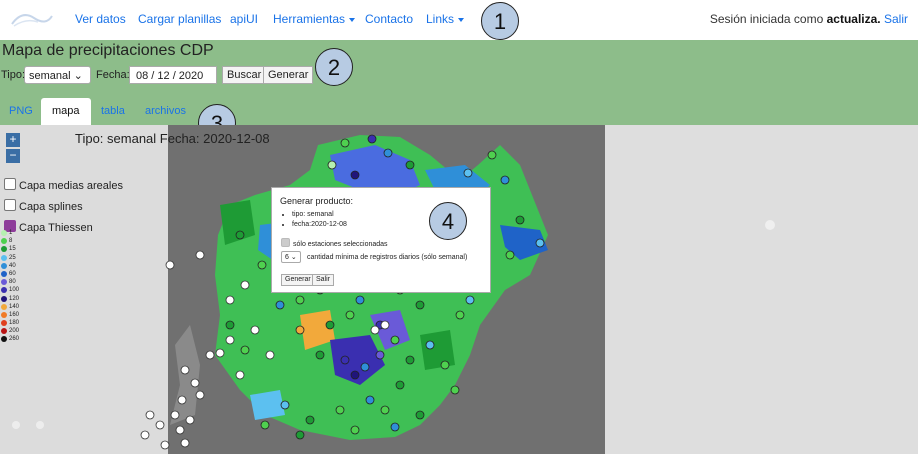  Describe the element at coordinates (71, 186) in the screenshot. I see `layer-label: Capa medias areales` at that location.